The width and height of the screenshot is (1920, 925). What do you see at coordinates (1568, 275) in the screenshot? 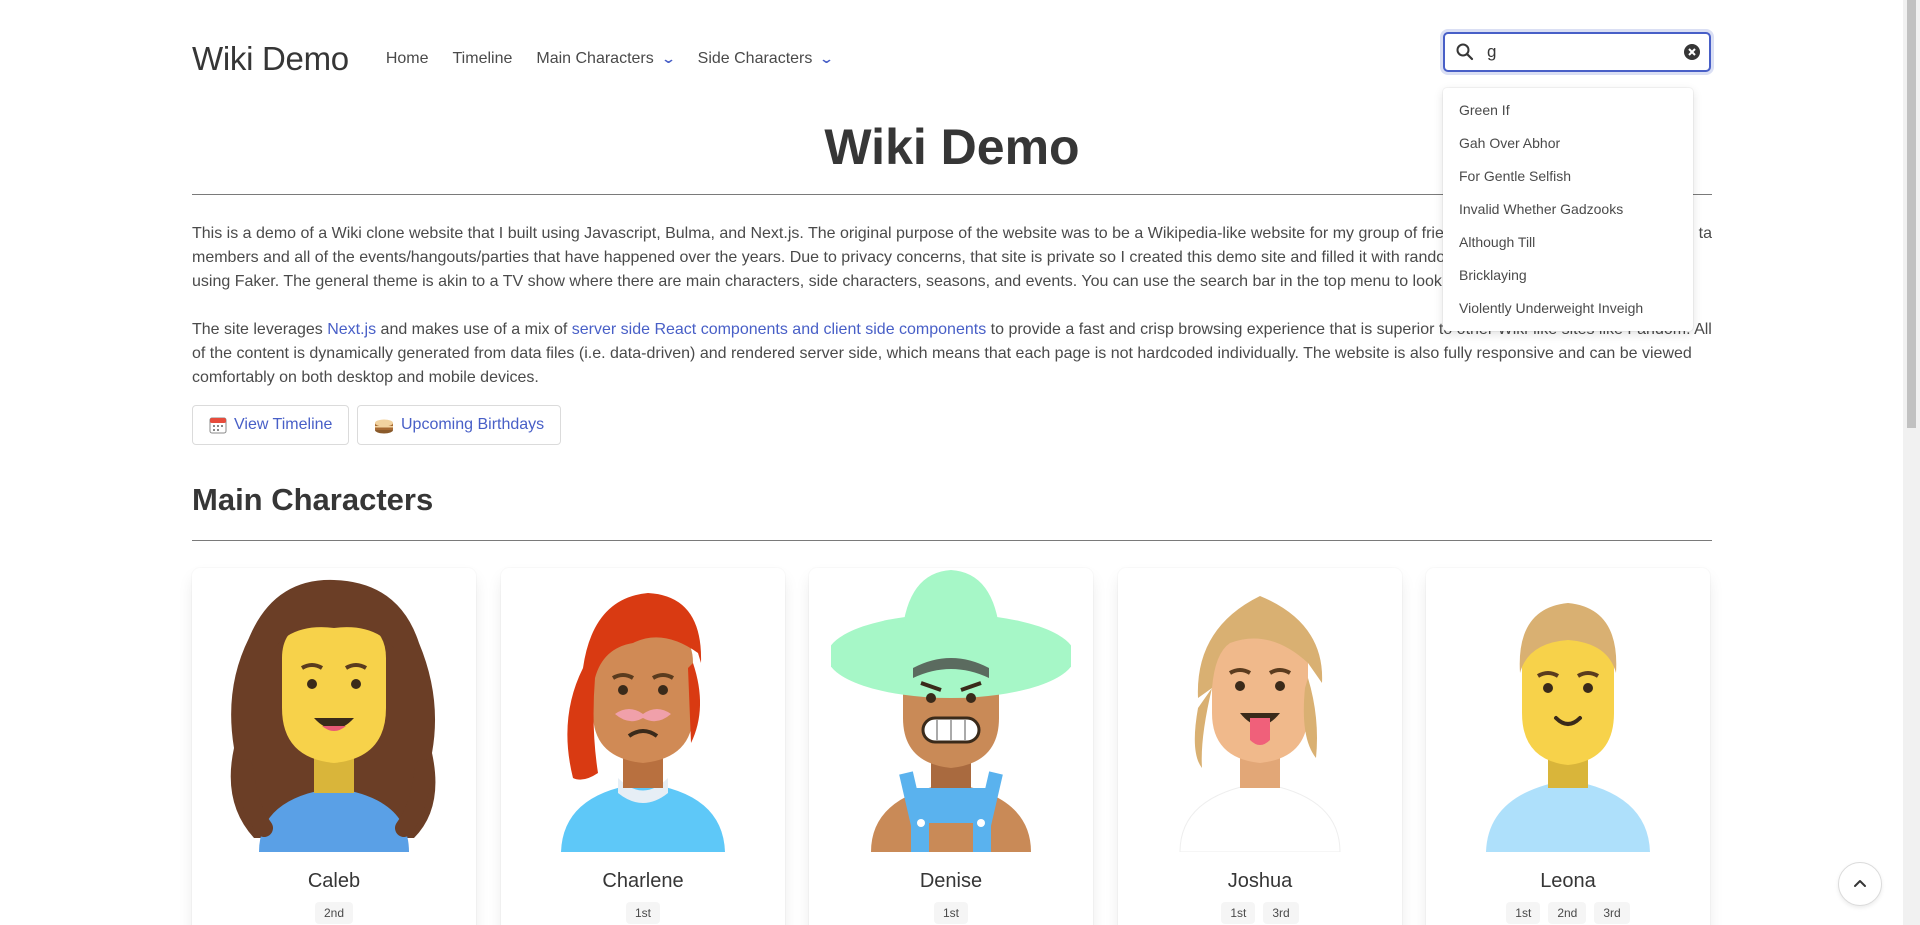
I see `suggestion-item: Bricklaying` at bounding box center [1568, 275].